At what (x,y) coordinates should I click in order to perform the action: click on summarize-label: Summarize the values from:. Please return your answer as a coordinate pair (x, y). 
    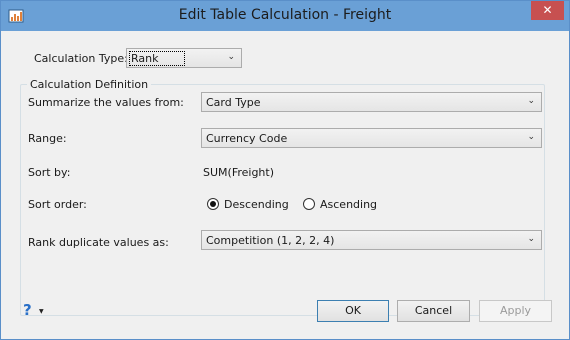
    Looking at the image, I should click on (106, 102).